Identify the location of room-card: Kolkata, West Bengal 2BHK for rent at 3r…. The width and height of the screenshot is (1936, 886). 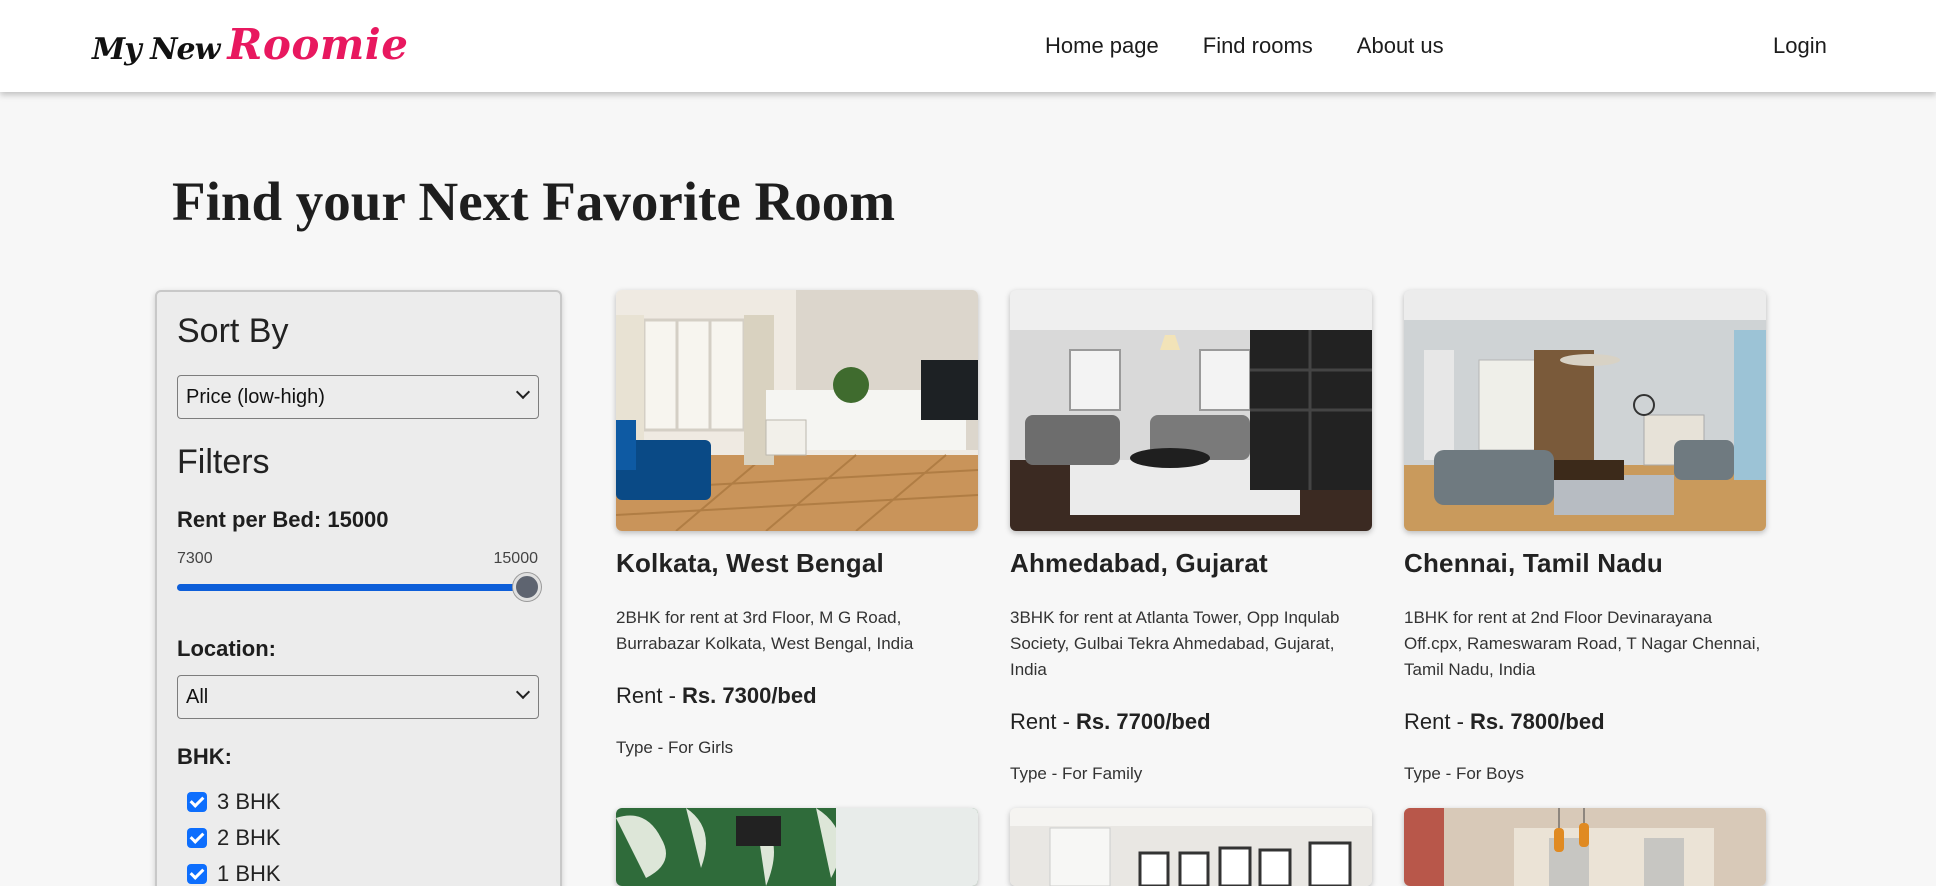
(797, 523).